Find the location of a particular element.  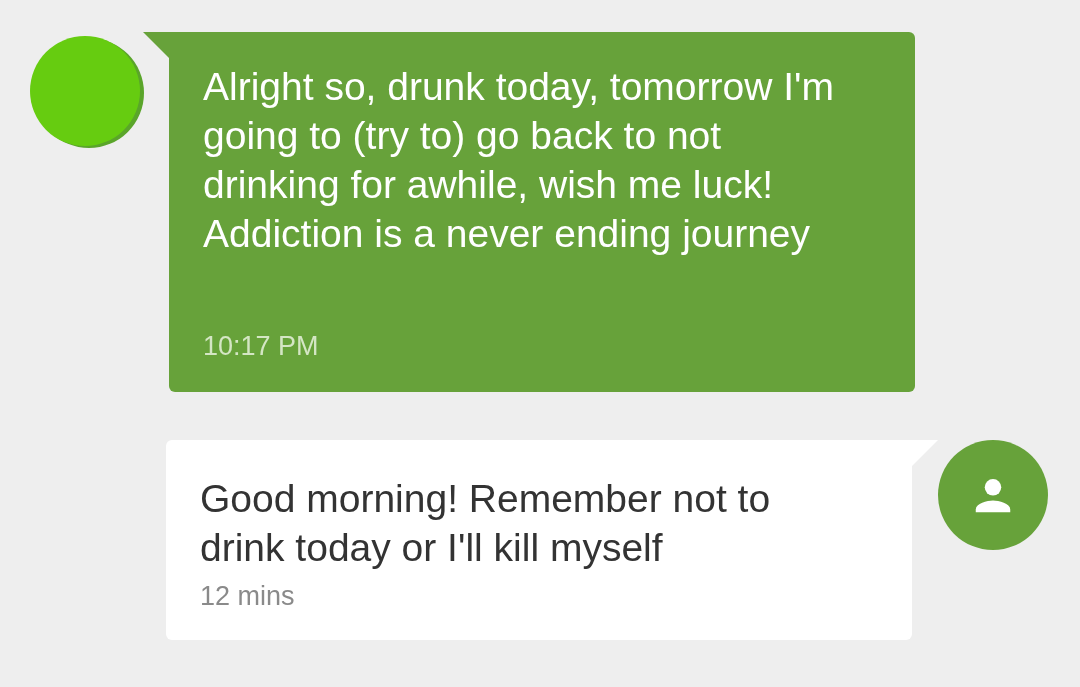

message-text: Good morning! Remember not to drink today or I'll kill myself is located at coordinates (486, 523).